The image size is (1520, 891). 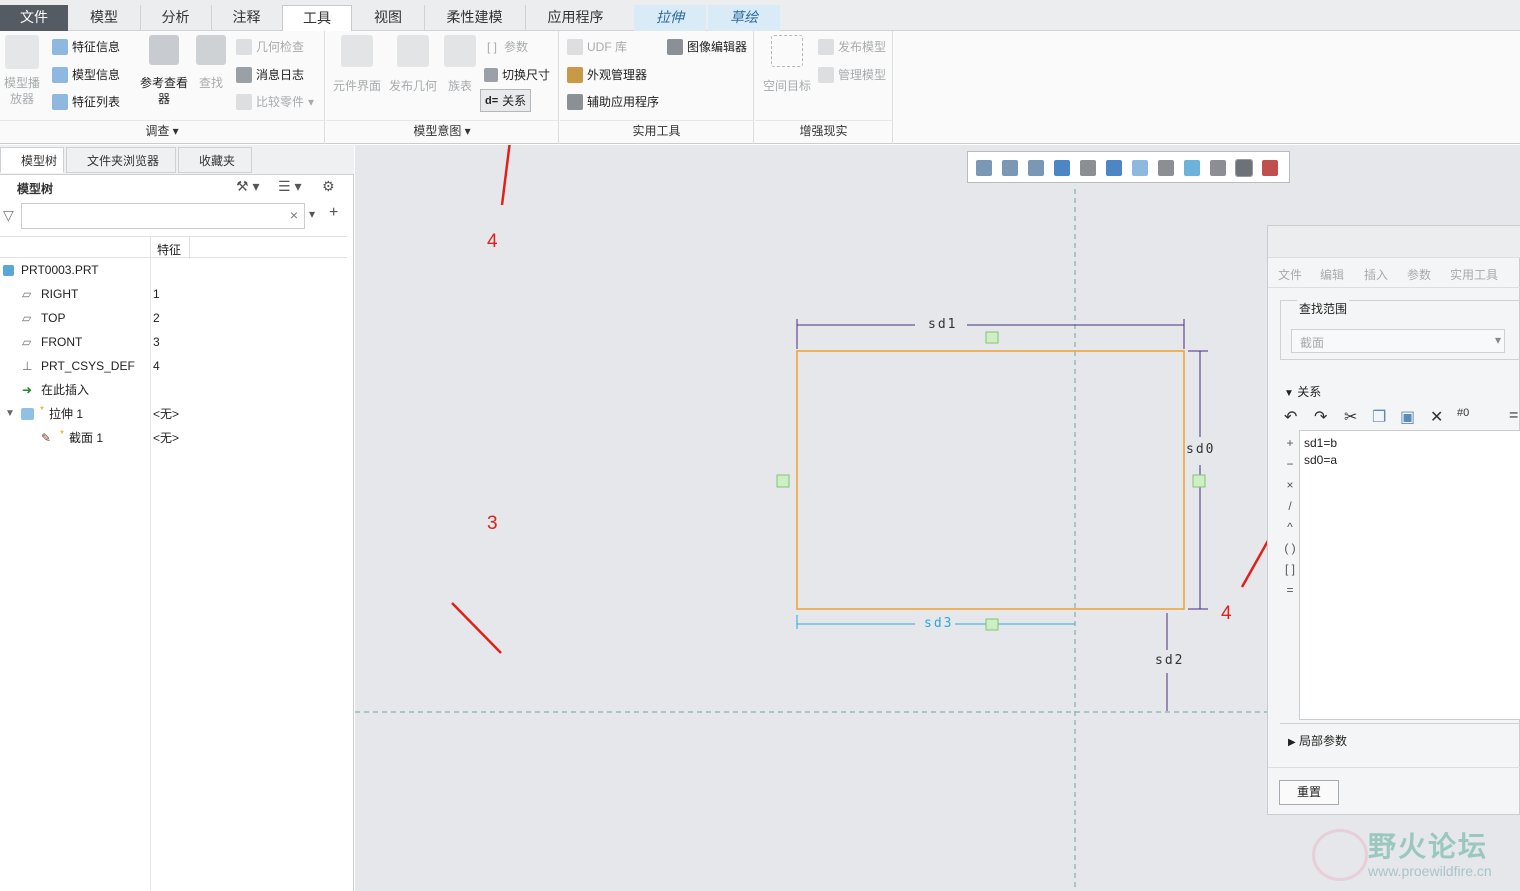 I want to click on tab-flexible-modeling: 柔性建模, so click(x=474, y=18).